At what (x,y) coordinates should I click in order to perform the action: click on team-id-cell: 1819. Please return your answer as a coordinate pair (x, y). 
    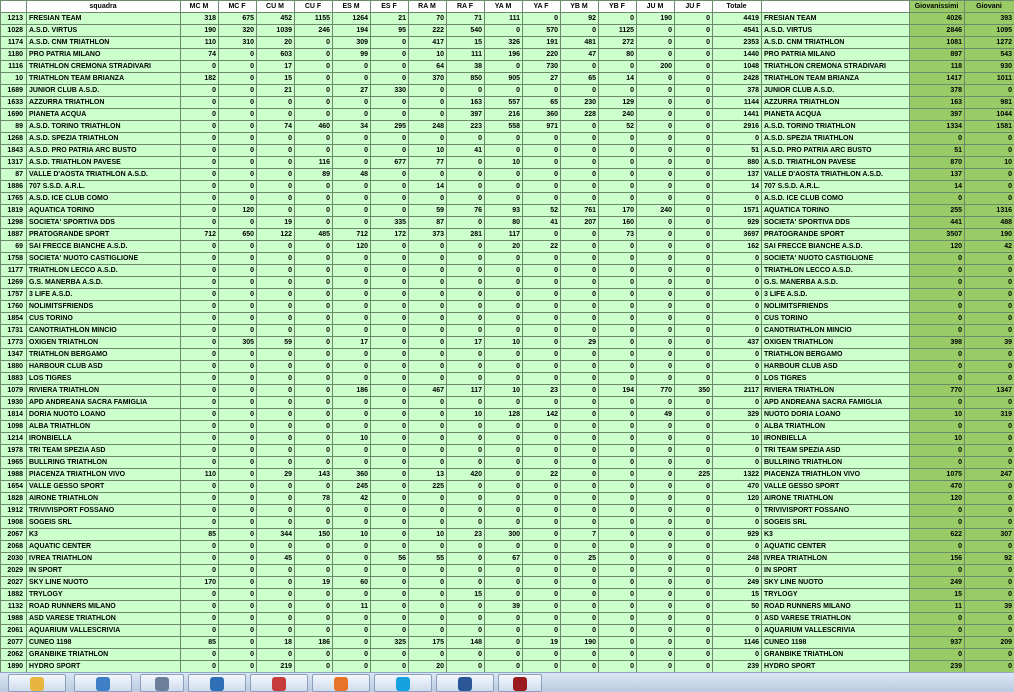
    Looking at the image, I should click on (13, 210).